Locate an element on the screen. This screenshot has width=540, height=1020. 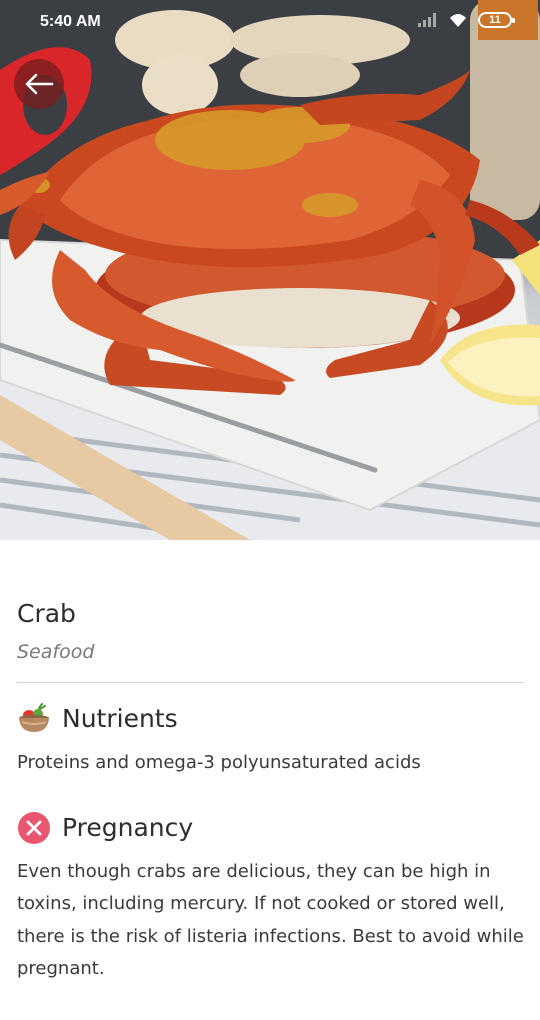
nutrients-header: Nutrients is located at coordinates (270, 719).